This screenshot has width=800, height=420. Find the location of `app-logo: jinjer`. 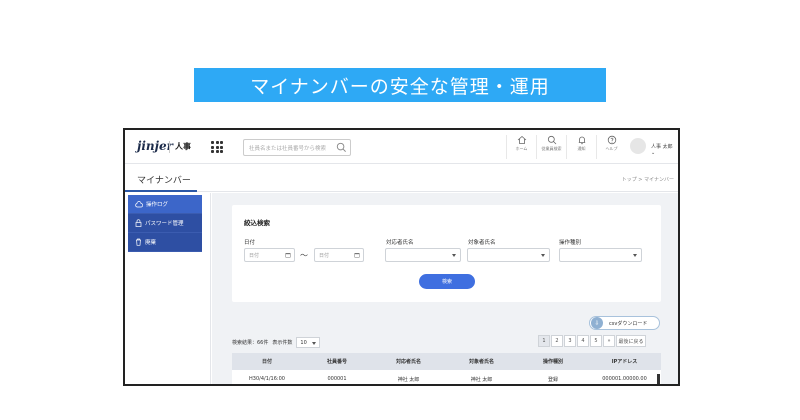

app-logo: jinjer is located at coordinates (155, 146).